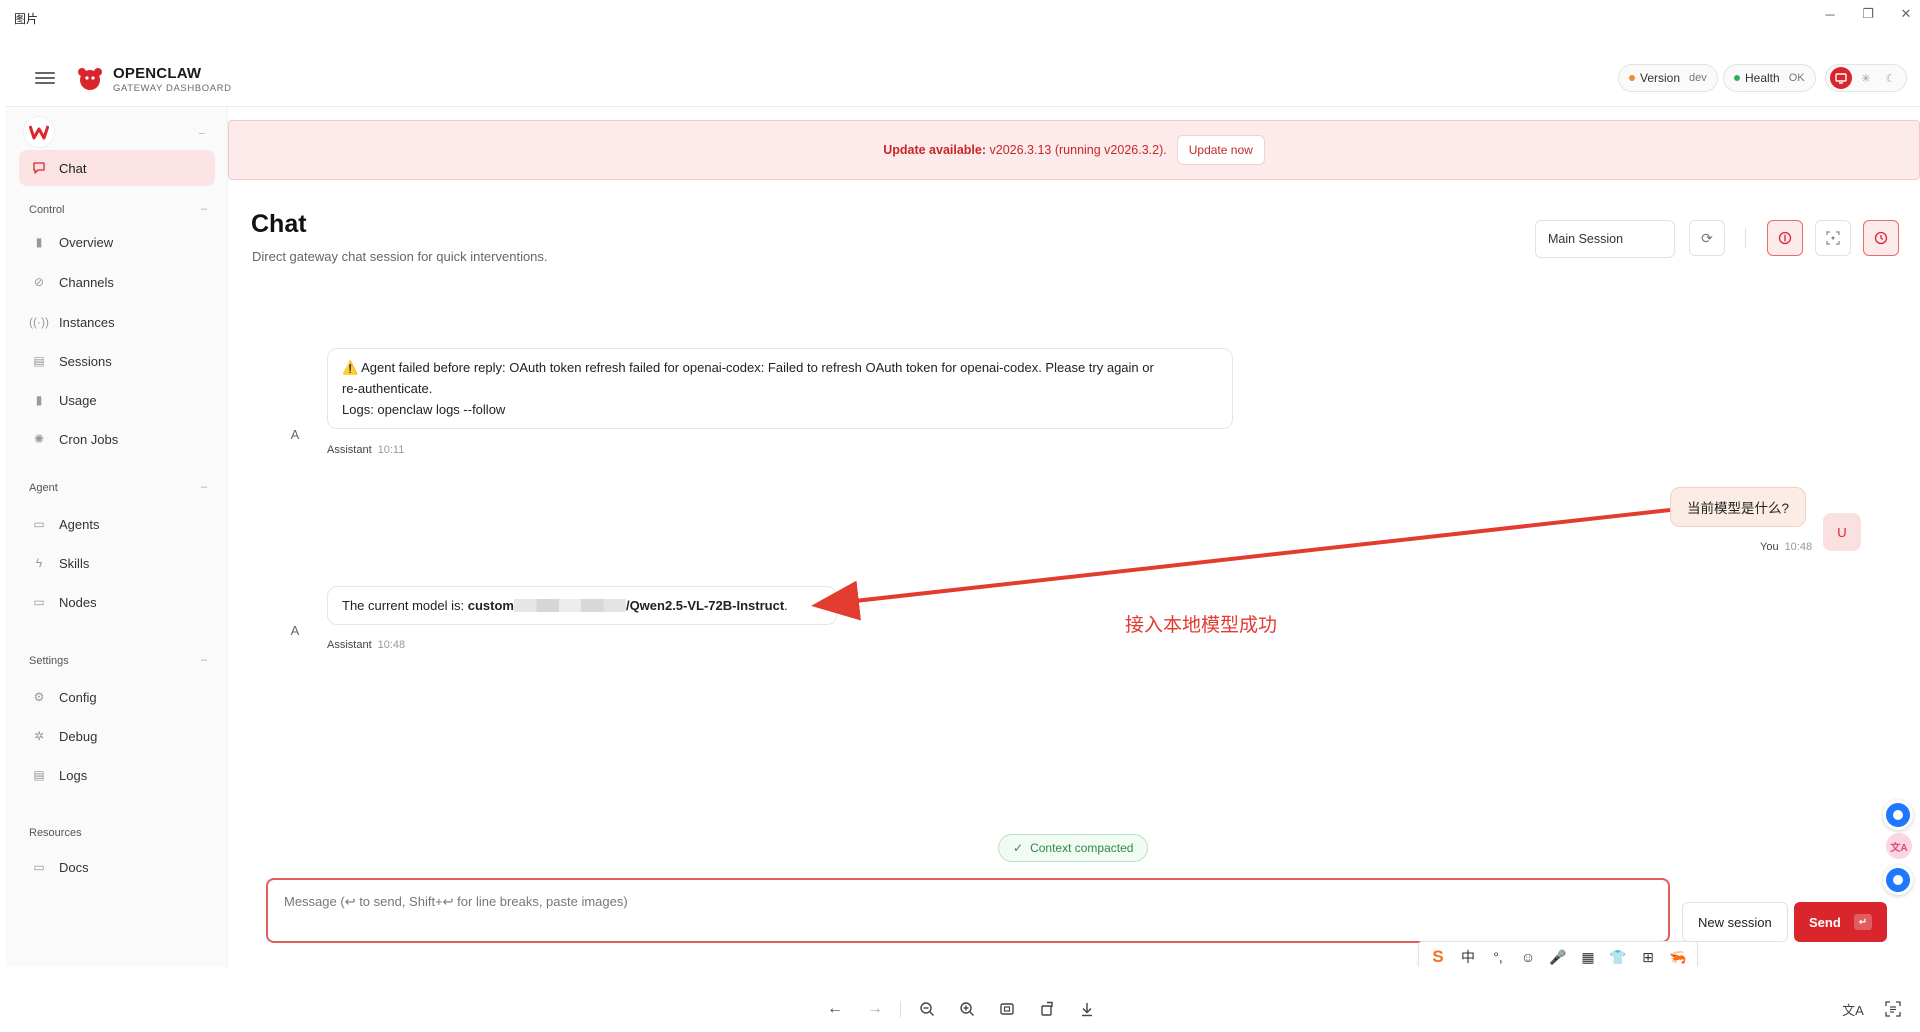 This screenshot has width=1920, height=1032. Describe the element at coordinates (1468, 955) in the screenshot. I see `ime-chinese-mode: 中` at that location.